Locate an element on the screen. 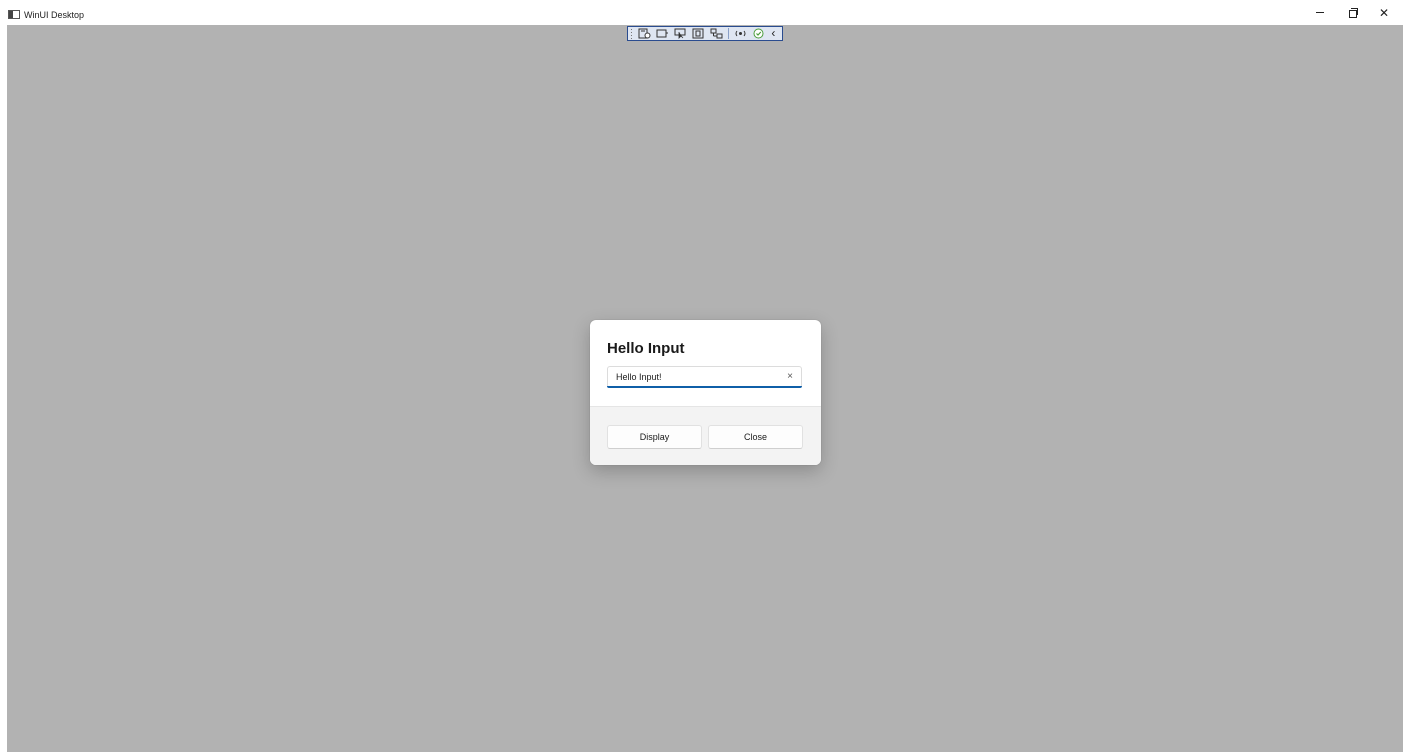 This screenshot has width=1410, height=752. minimize-icon is located at coordinates (1320, 12).